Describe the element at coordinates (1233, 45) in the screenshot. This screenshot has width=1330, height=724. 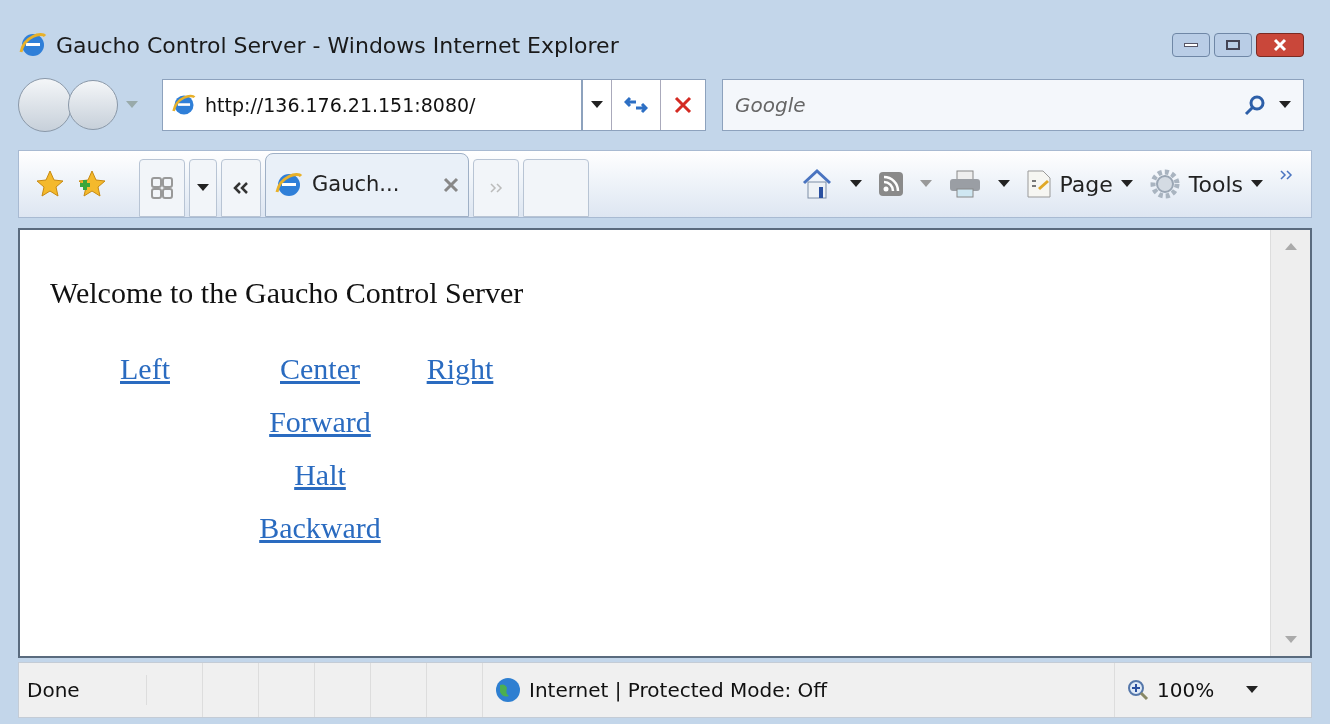
I see `maximize-button` at that location.